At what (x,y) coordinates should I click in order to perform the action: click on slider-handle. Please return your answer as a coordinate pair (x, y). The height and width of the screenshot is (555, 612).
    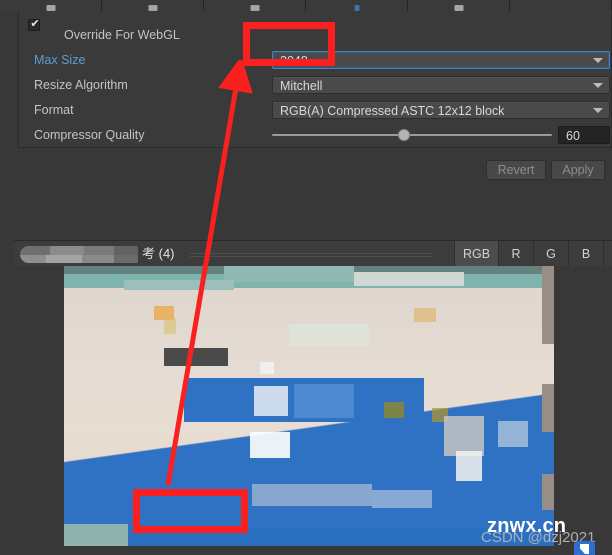
    Looking at the image, I should click on (403, 135).